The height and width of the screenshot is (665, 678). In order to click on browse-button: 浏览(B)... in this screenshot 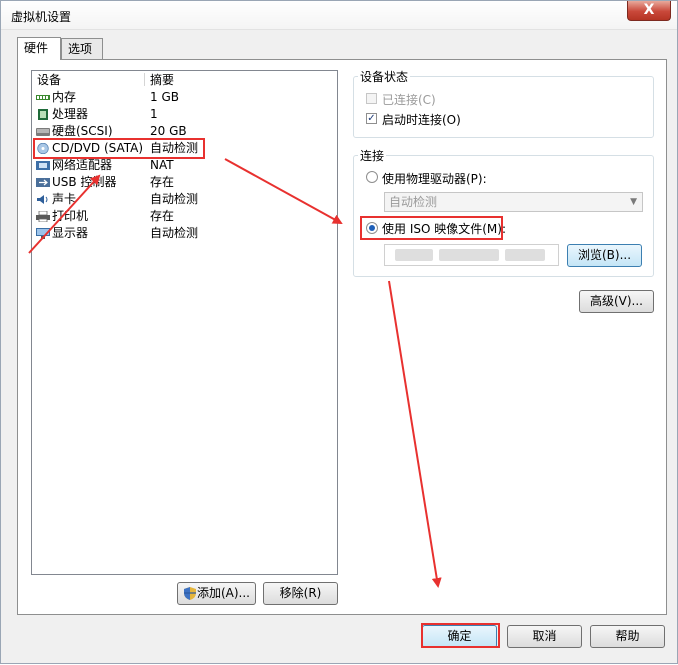, I will do `click(604, 255)`.